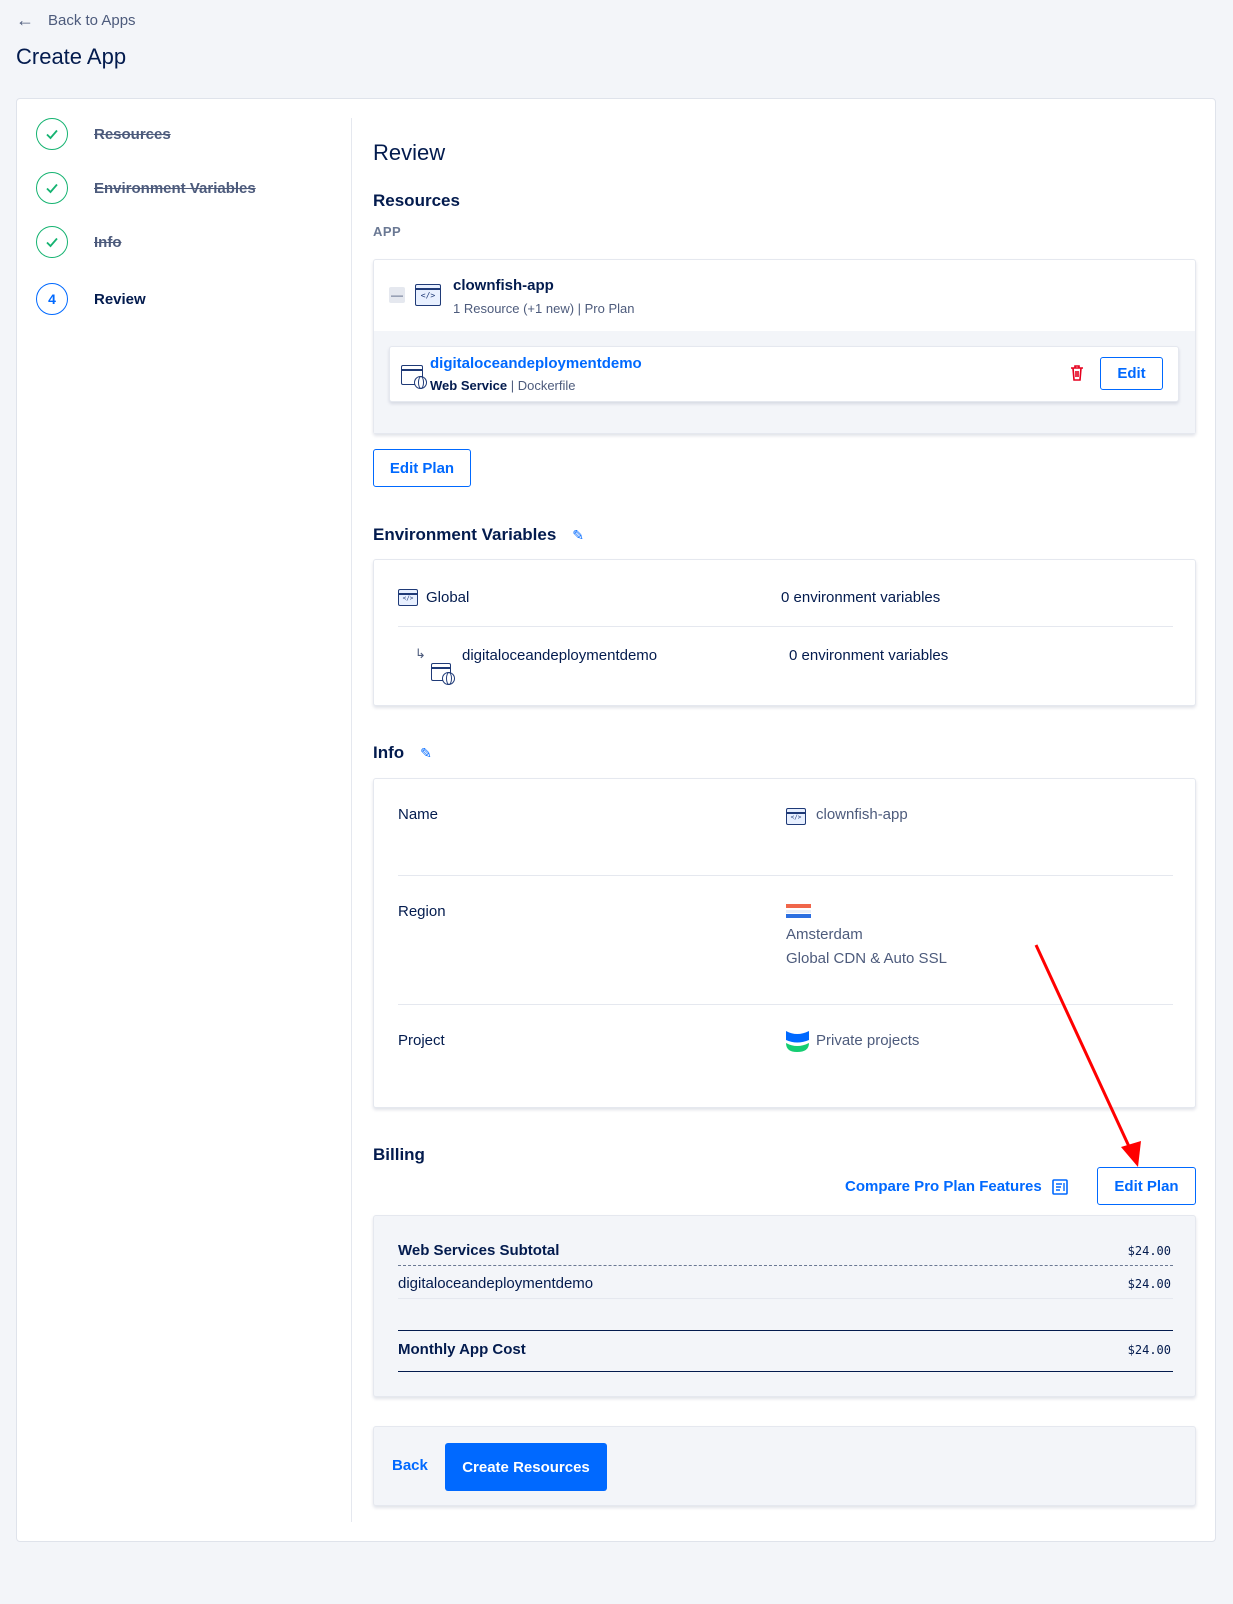  I want to click on create-resources-button: Create Resources, so click(526, 1467).